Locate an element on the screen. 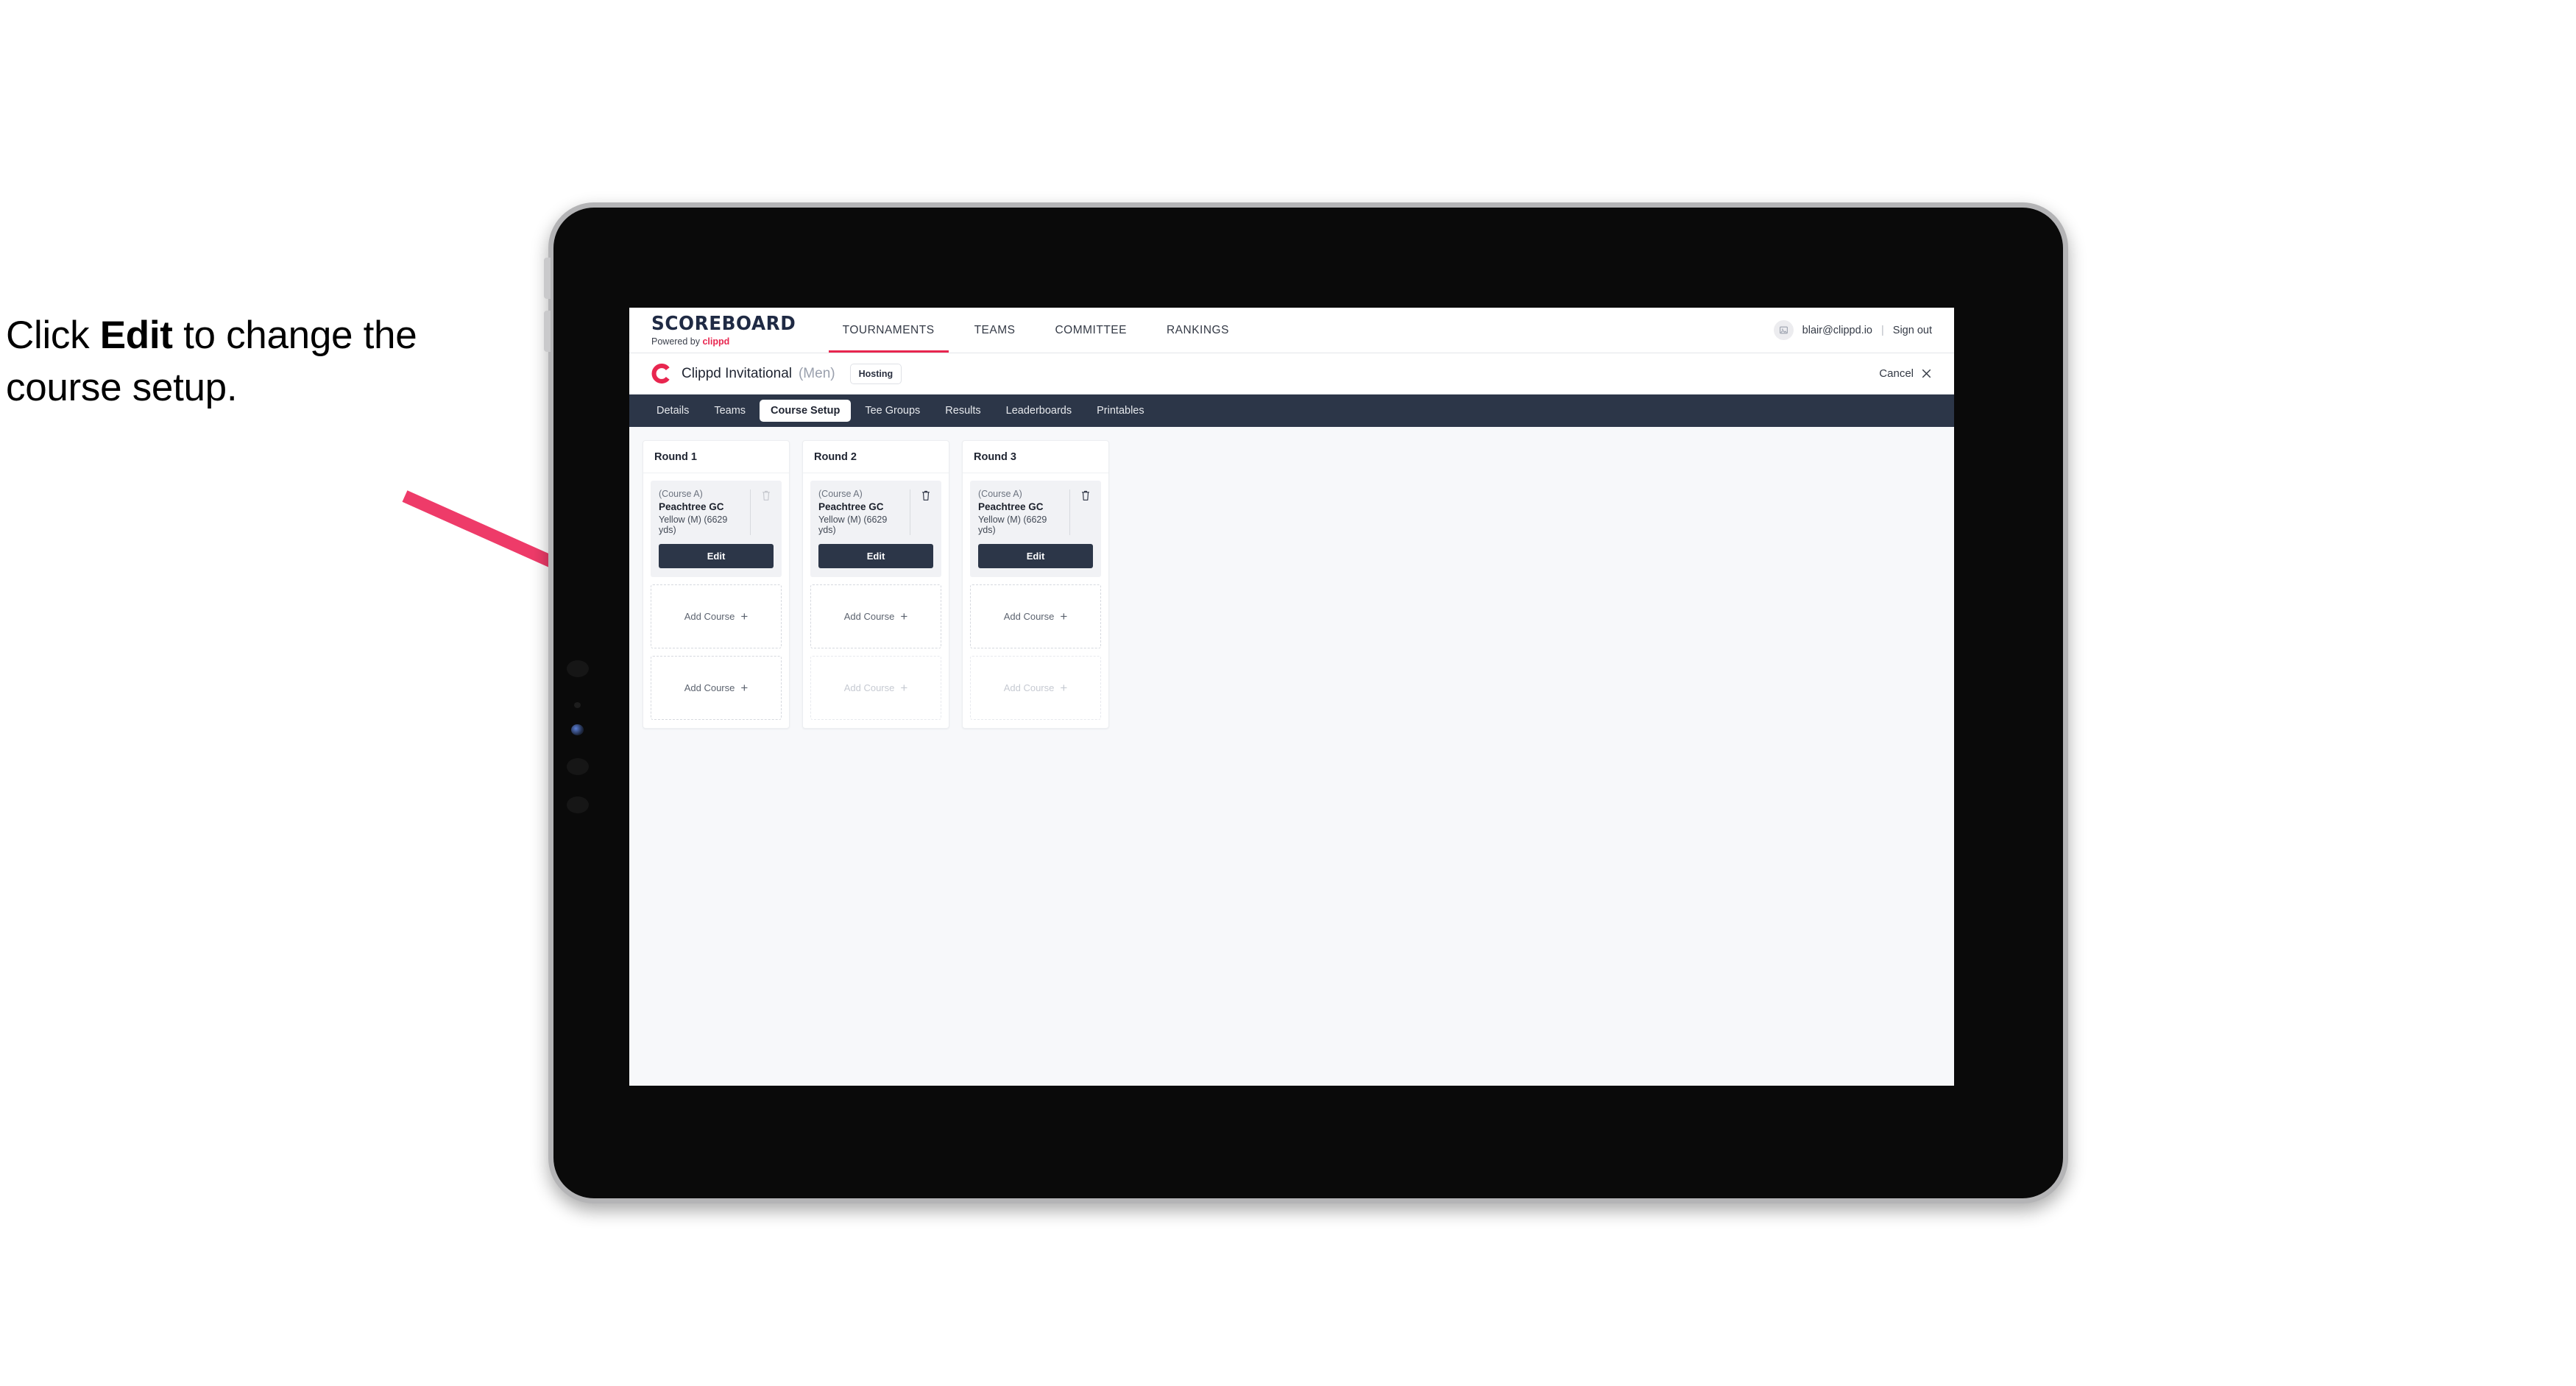 The width and height of the screenshot is (2576, 1386). tablet-camera-lens-secondary is located at coordinates (578, 766).